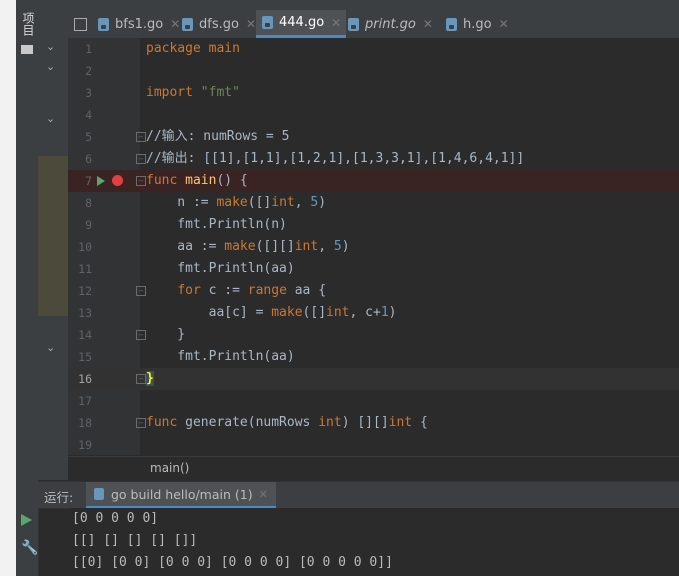  I want to click on line-number: 7, so click(88, 181).